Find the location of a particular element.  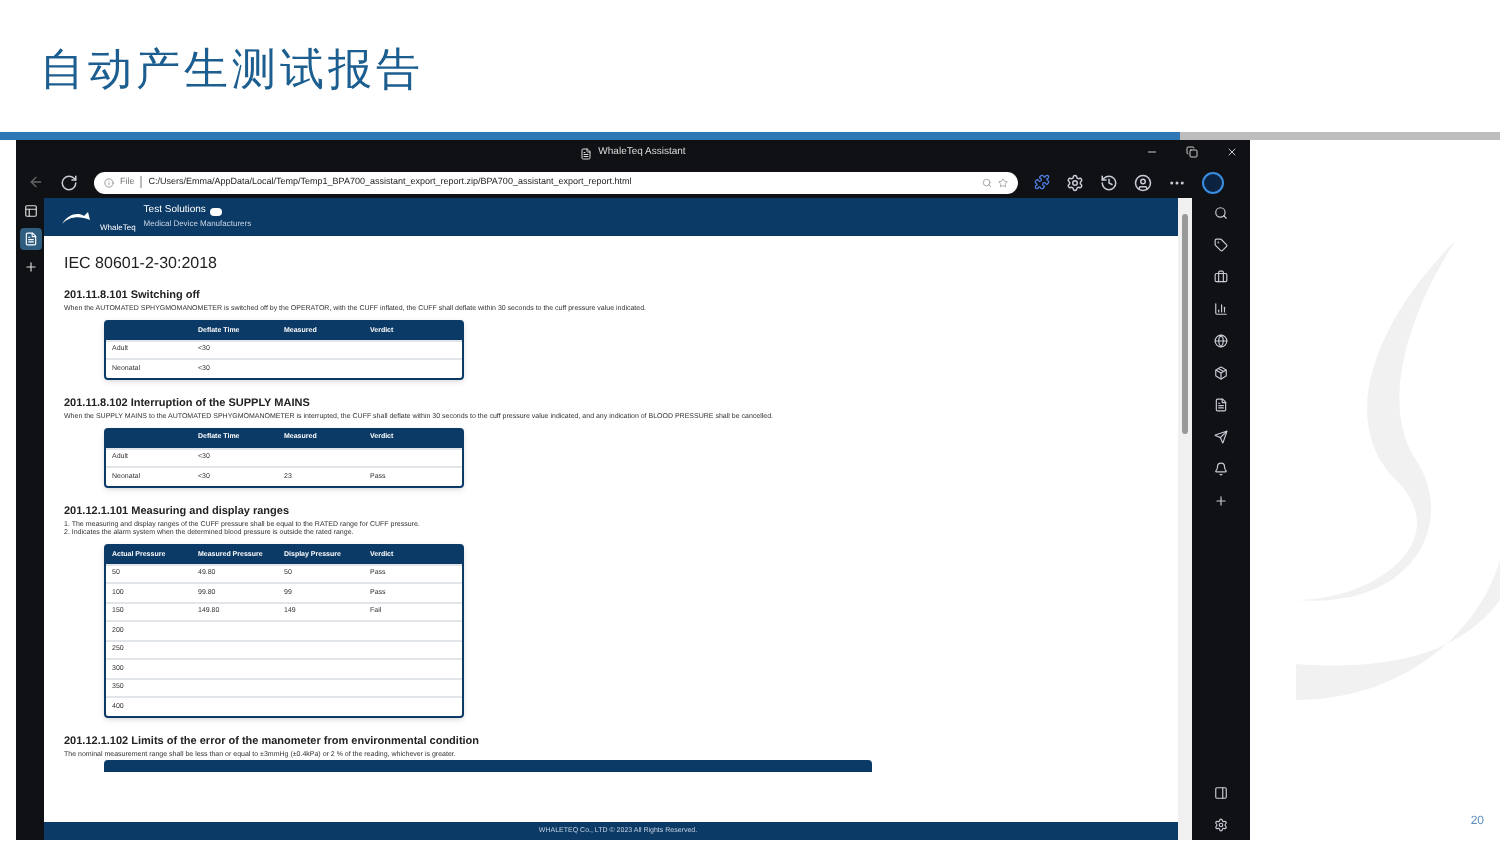

page-tab is located at coordinates (30, 239).